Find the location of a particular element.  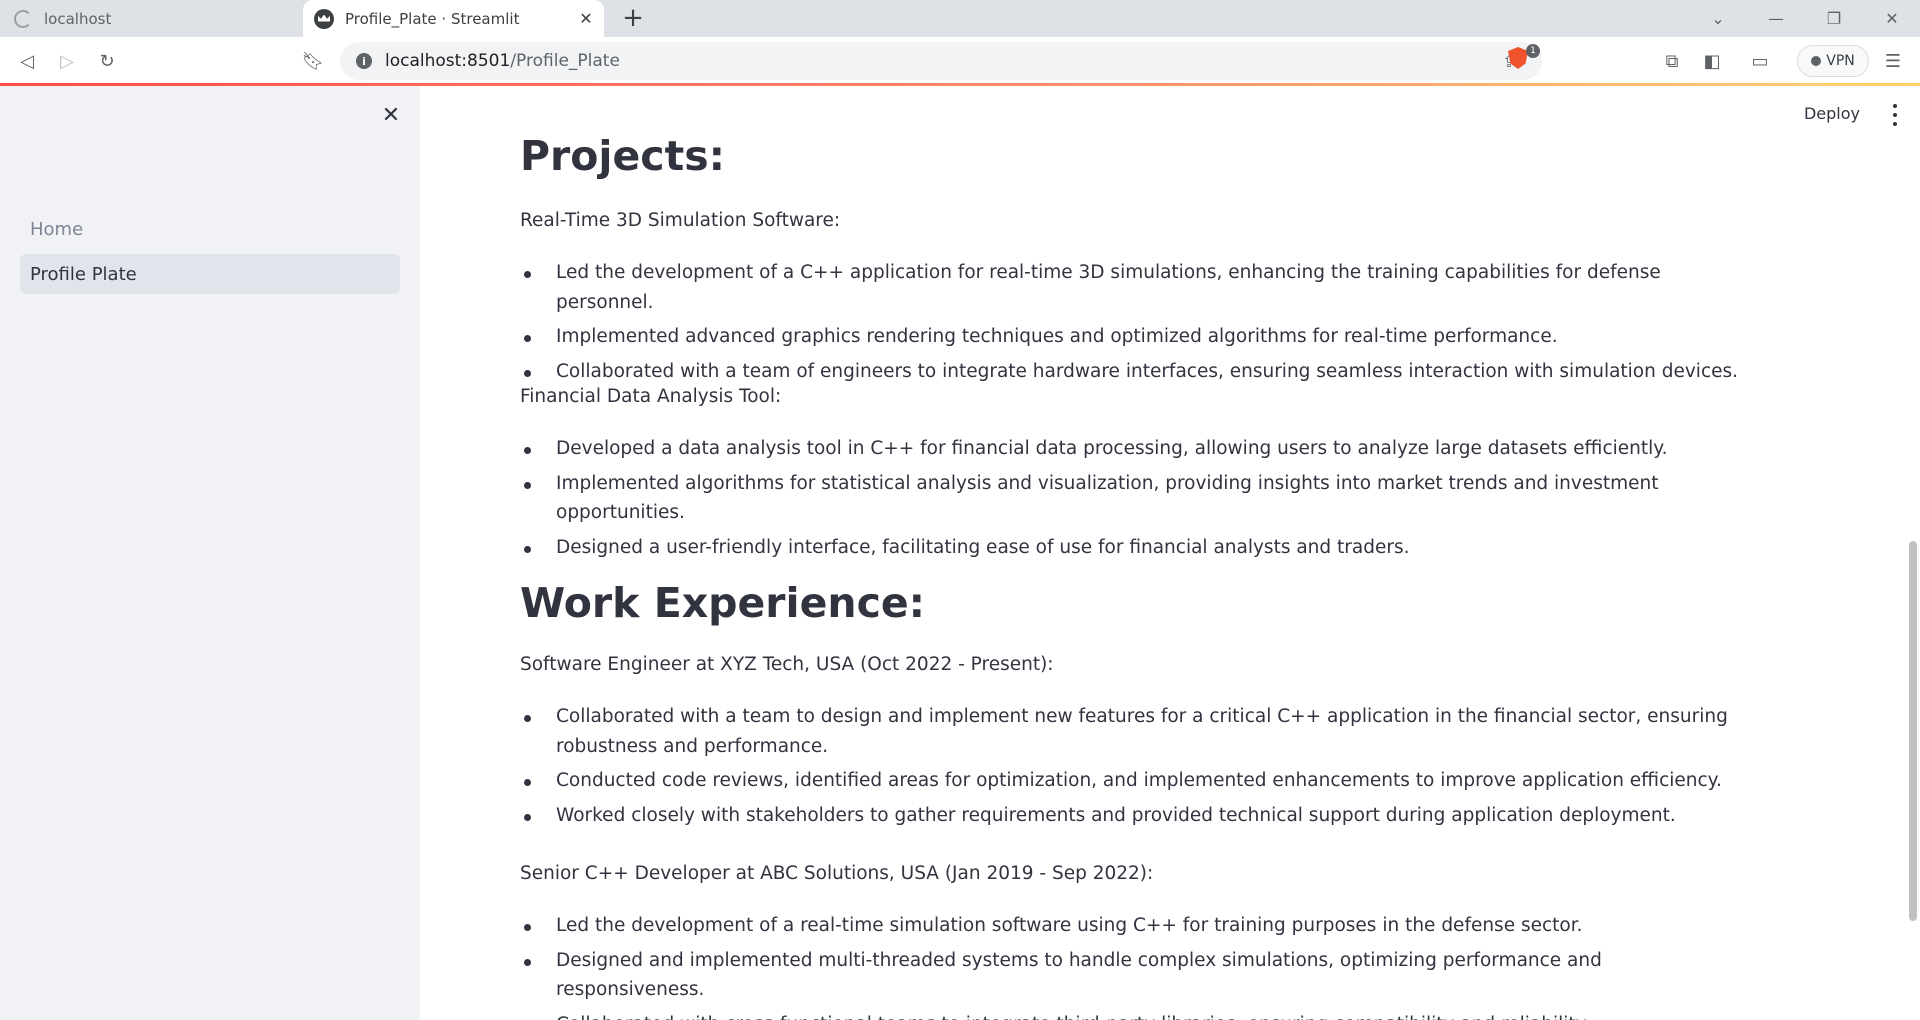

tab-close-icon: ✕ is located at coordinates (586, 19).